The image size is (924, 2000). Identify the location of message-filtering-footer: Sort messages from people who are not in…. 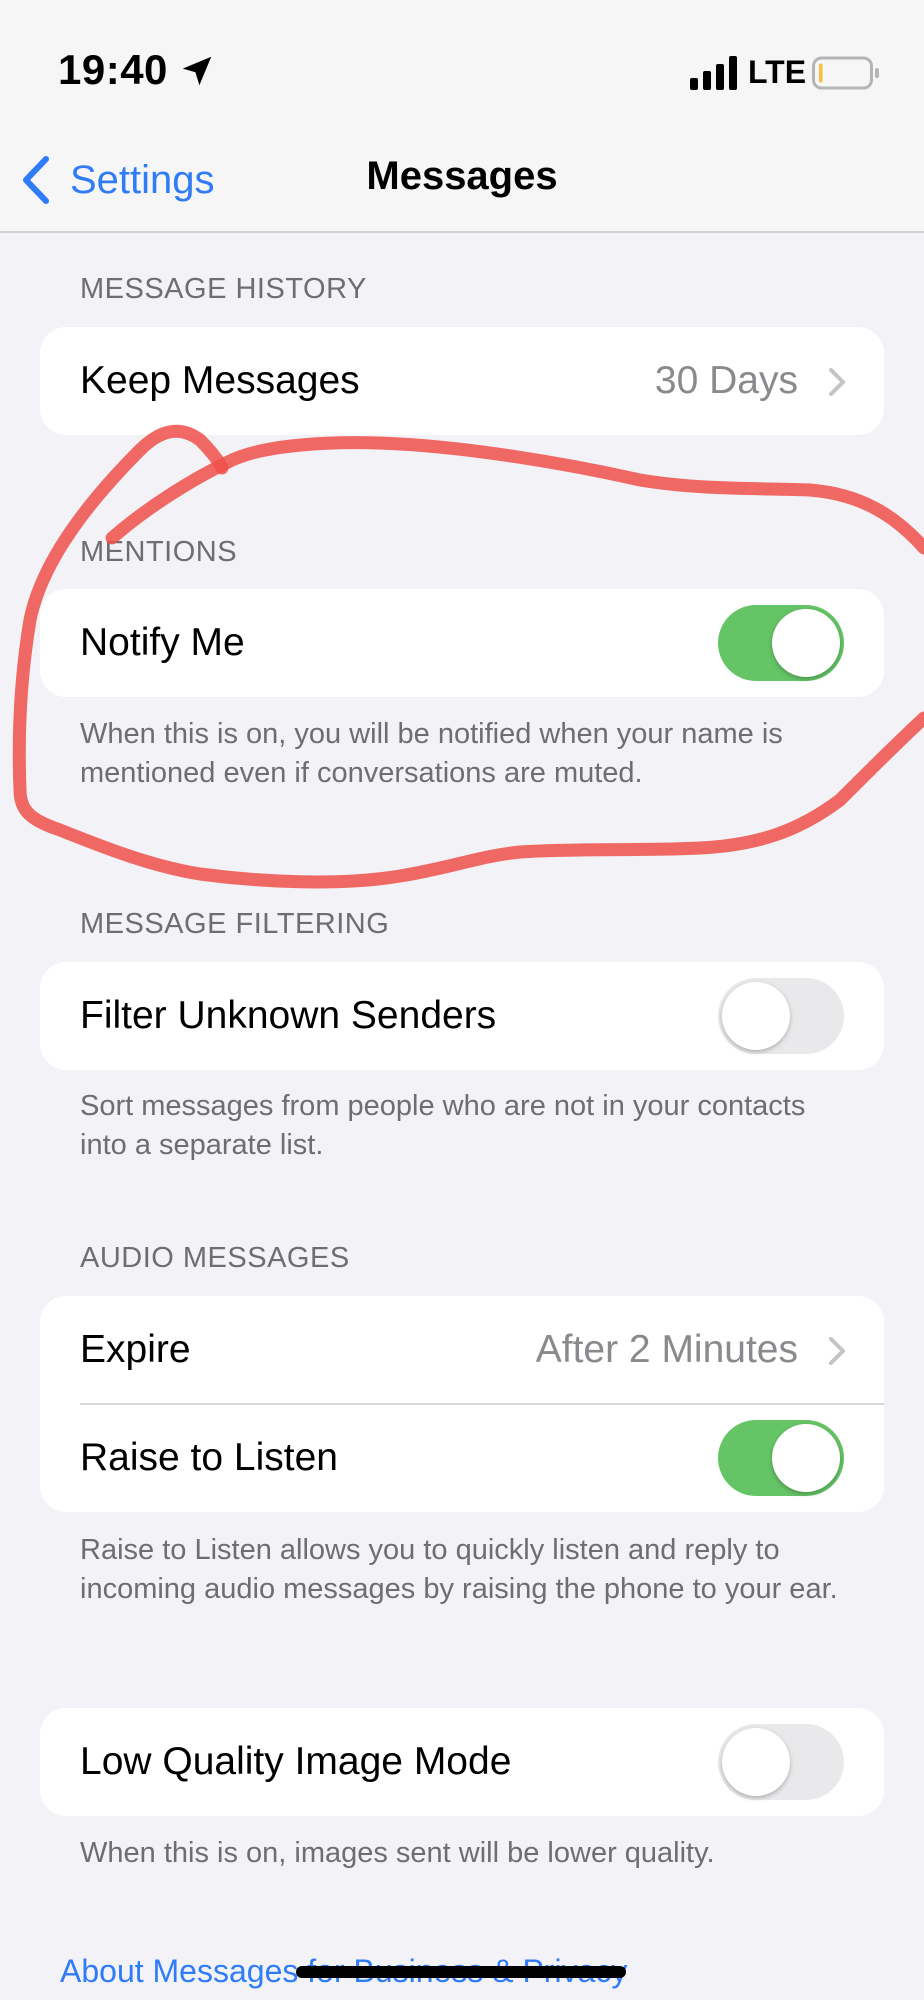
(443, 1125).